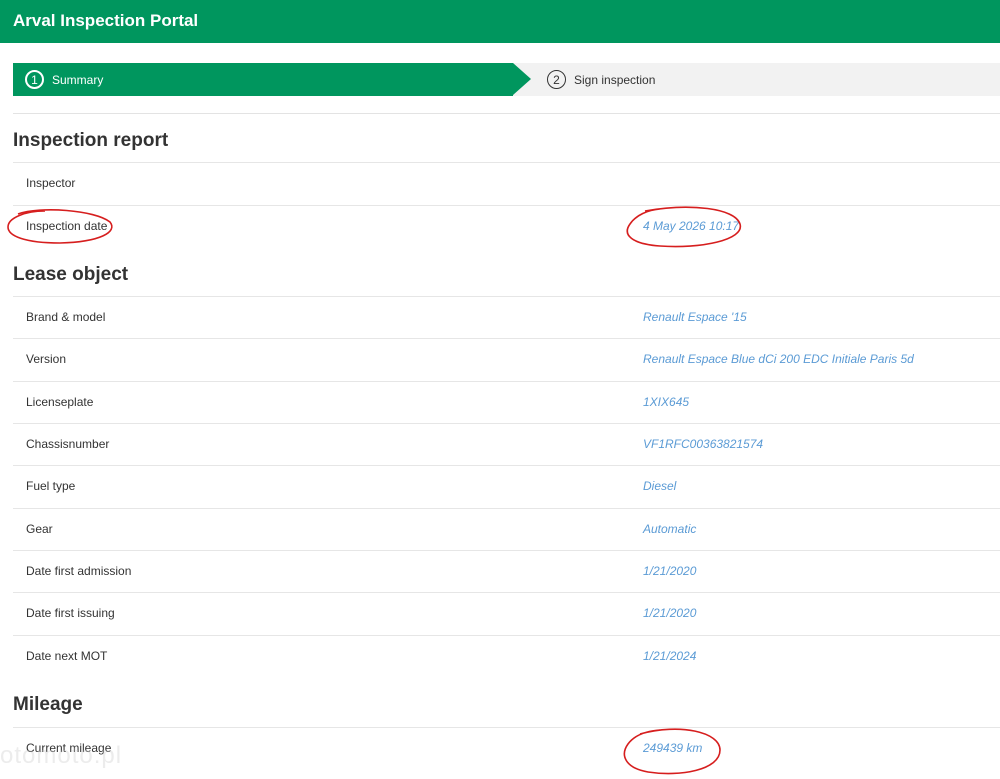  Describe the element at coordinates (506, 656) in the screenshot. I see `row-date-next-mot: Date next MOT 1/21/2024` at that location.